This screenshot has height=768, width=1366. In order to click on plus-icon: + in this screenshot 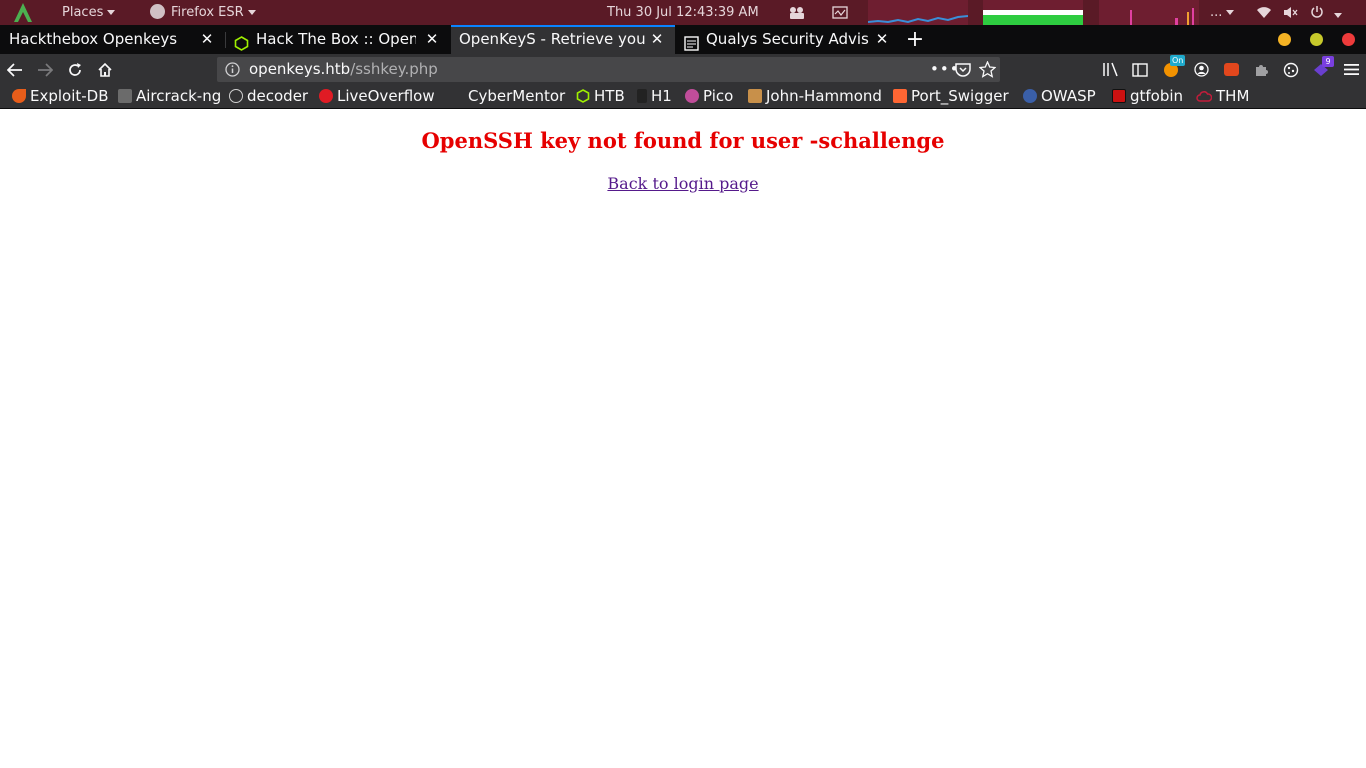, I will do `click(915, 39)`.